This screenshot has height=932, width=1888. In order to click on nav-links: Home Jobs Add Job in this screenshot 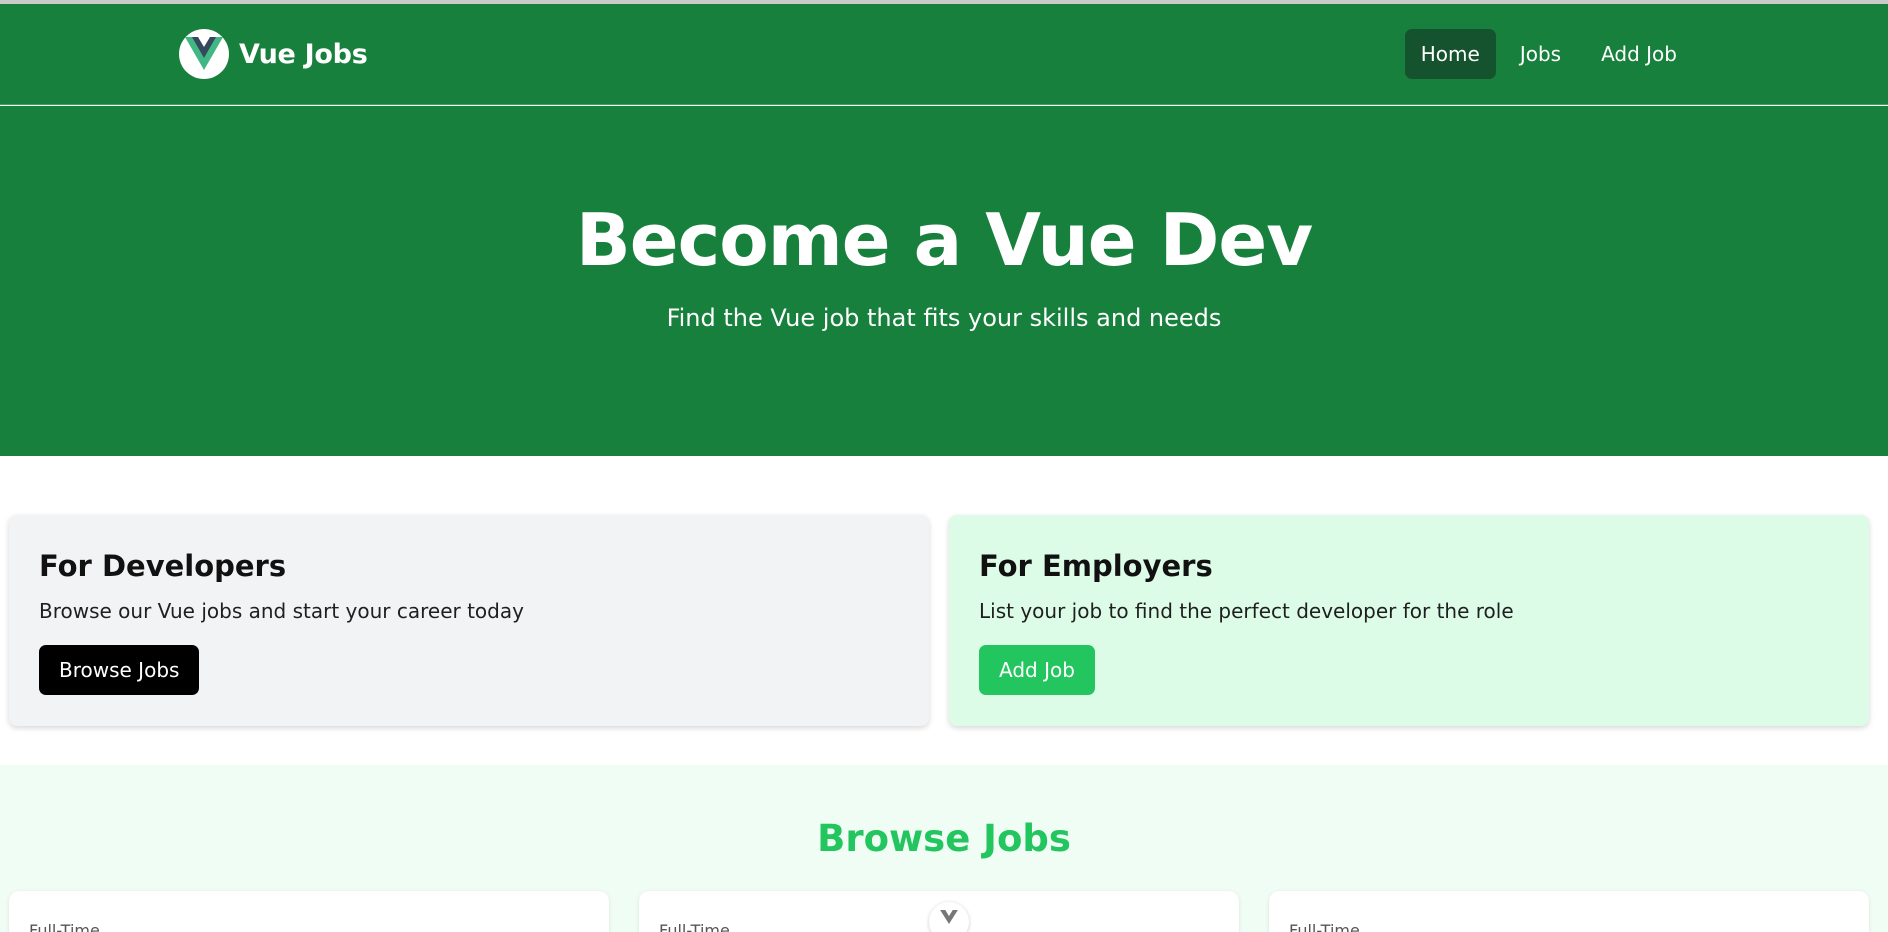, I will do `click(1548, 54)`.